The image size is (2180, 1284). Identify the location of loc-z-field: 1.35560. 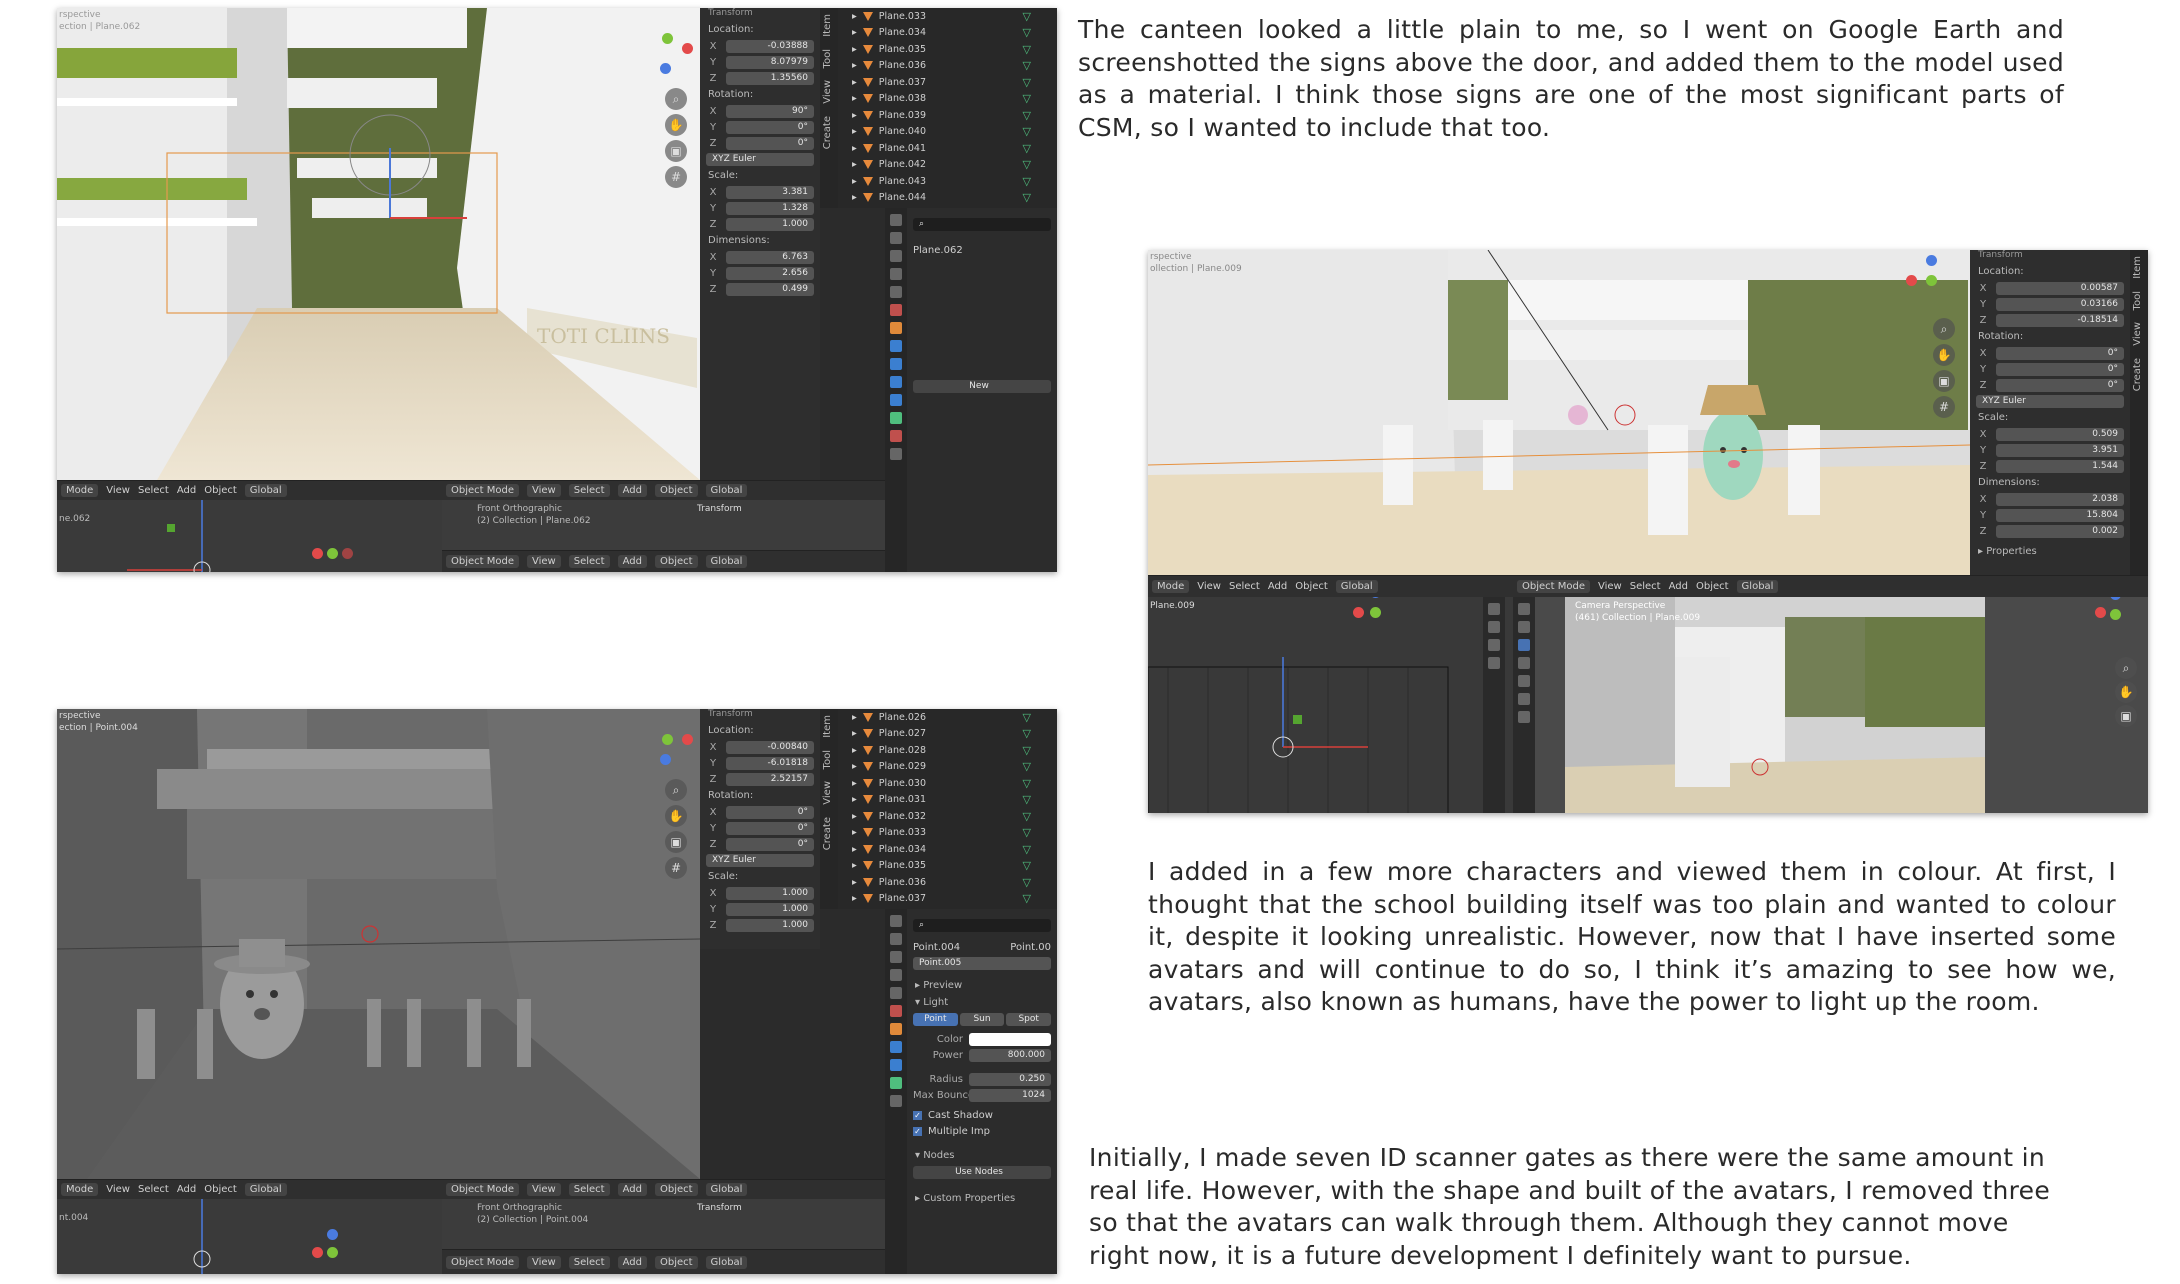
(770, 78).